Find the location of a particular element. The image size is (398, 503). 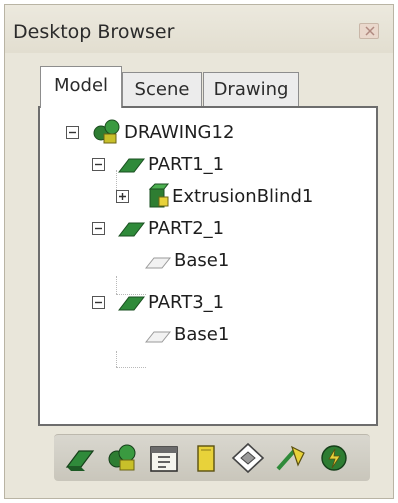

new-part-icon is located at coordinates (80, 460).